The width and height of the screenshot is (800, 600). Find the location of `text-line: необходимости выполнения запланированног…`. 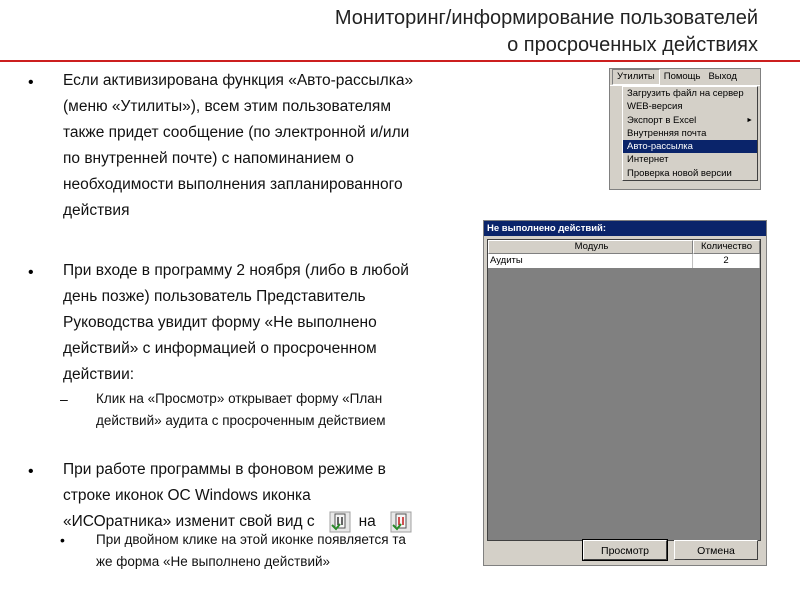

text-line: необходимости выполнения запланированног… is located at coordinates (233, 184).